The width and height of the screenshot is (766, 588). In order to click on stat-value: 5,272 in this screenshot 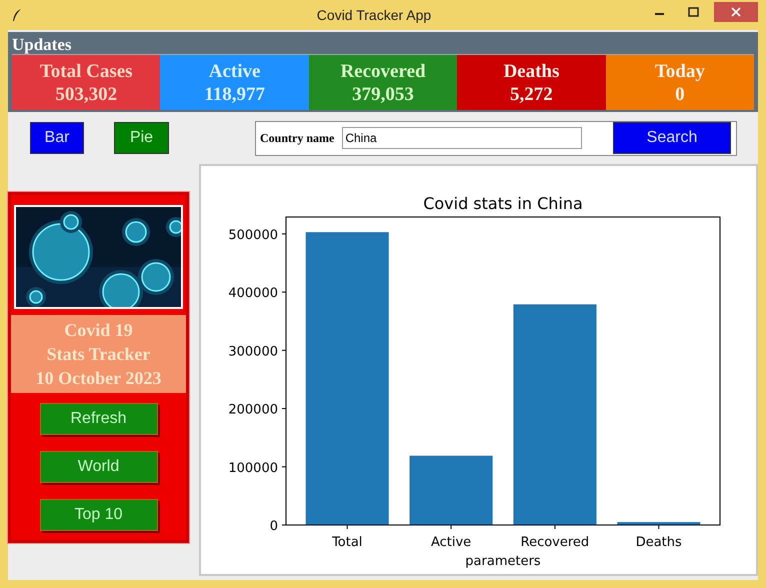, I will do `click(531, 94)`.